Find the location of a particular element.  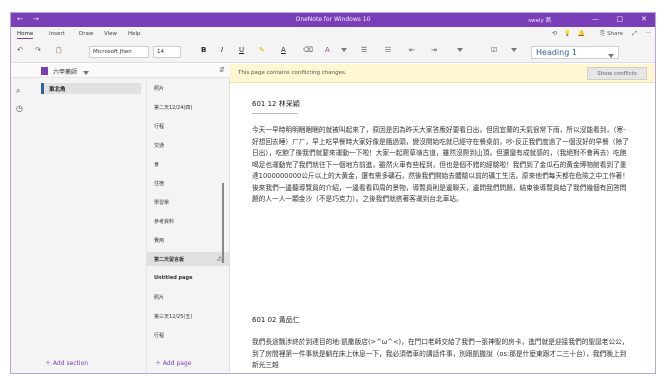

page-item: 參考資料 is located at coordinates (188, 221).